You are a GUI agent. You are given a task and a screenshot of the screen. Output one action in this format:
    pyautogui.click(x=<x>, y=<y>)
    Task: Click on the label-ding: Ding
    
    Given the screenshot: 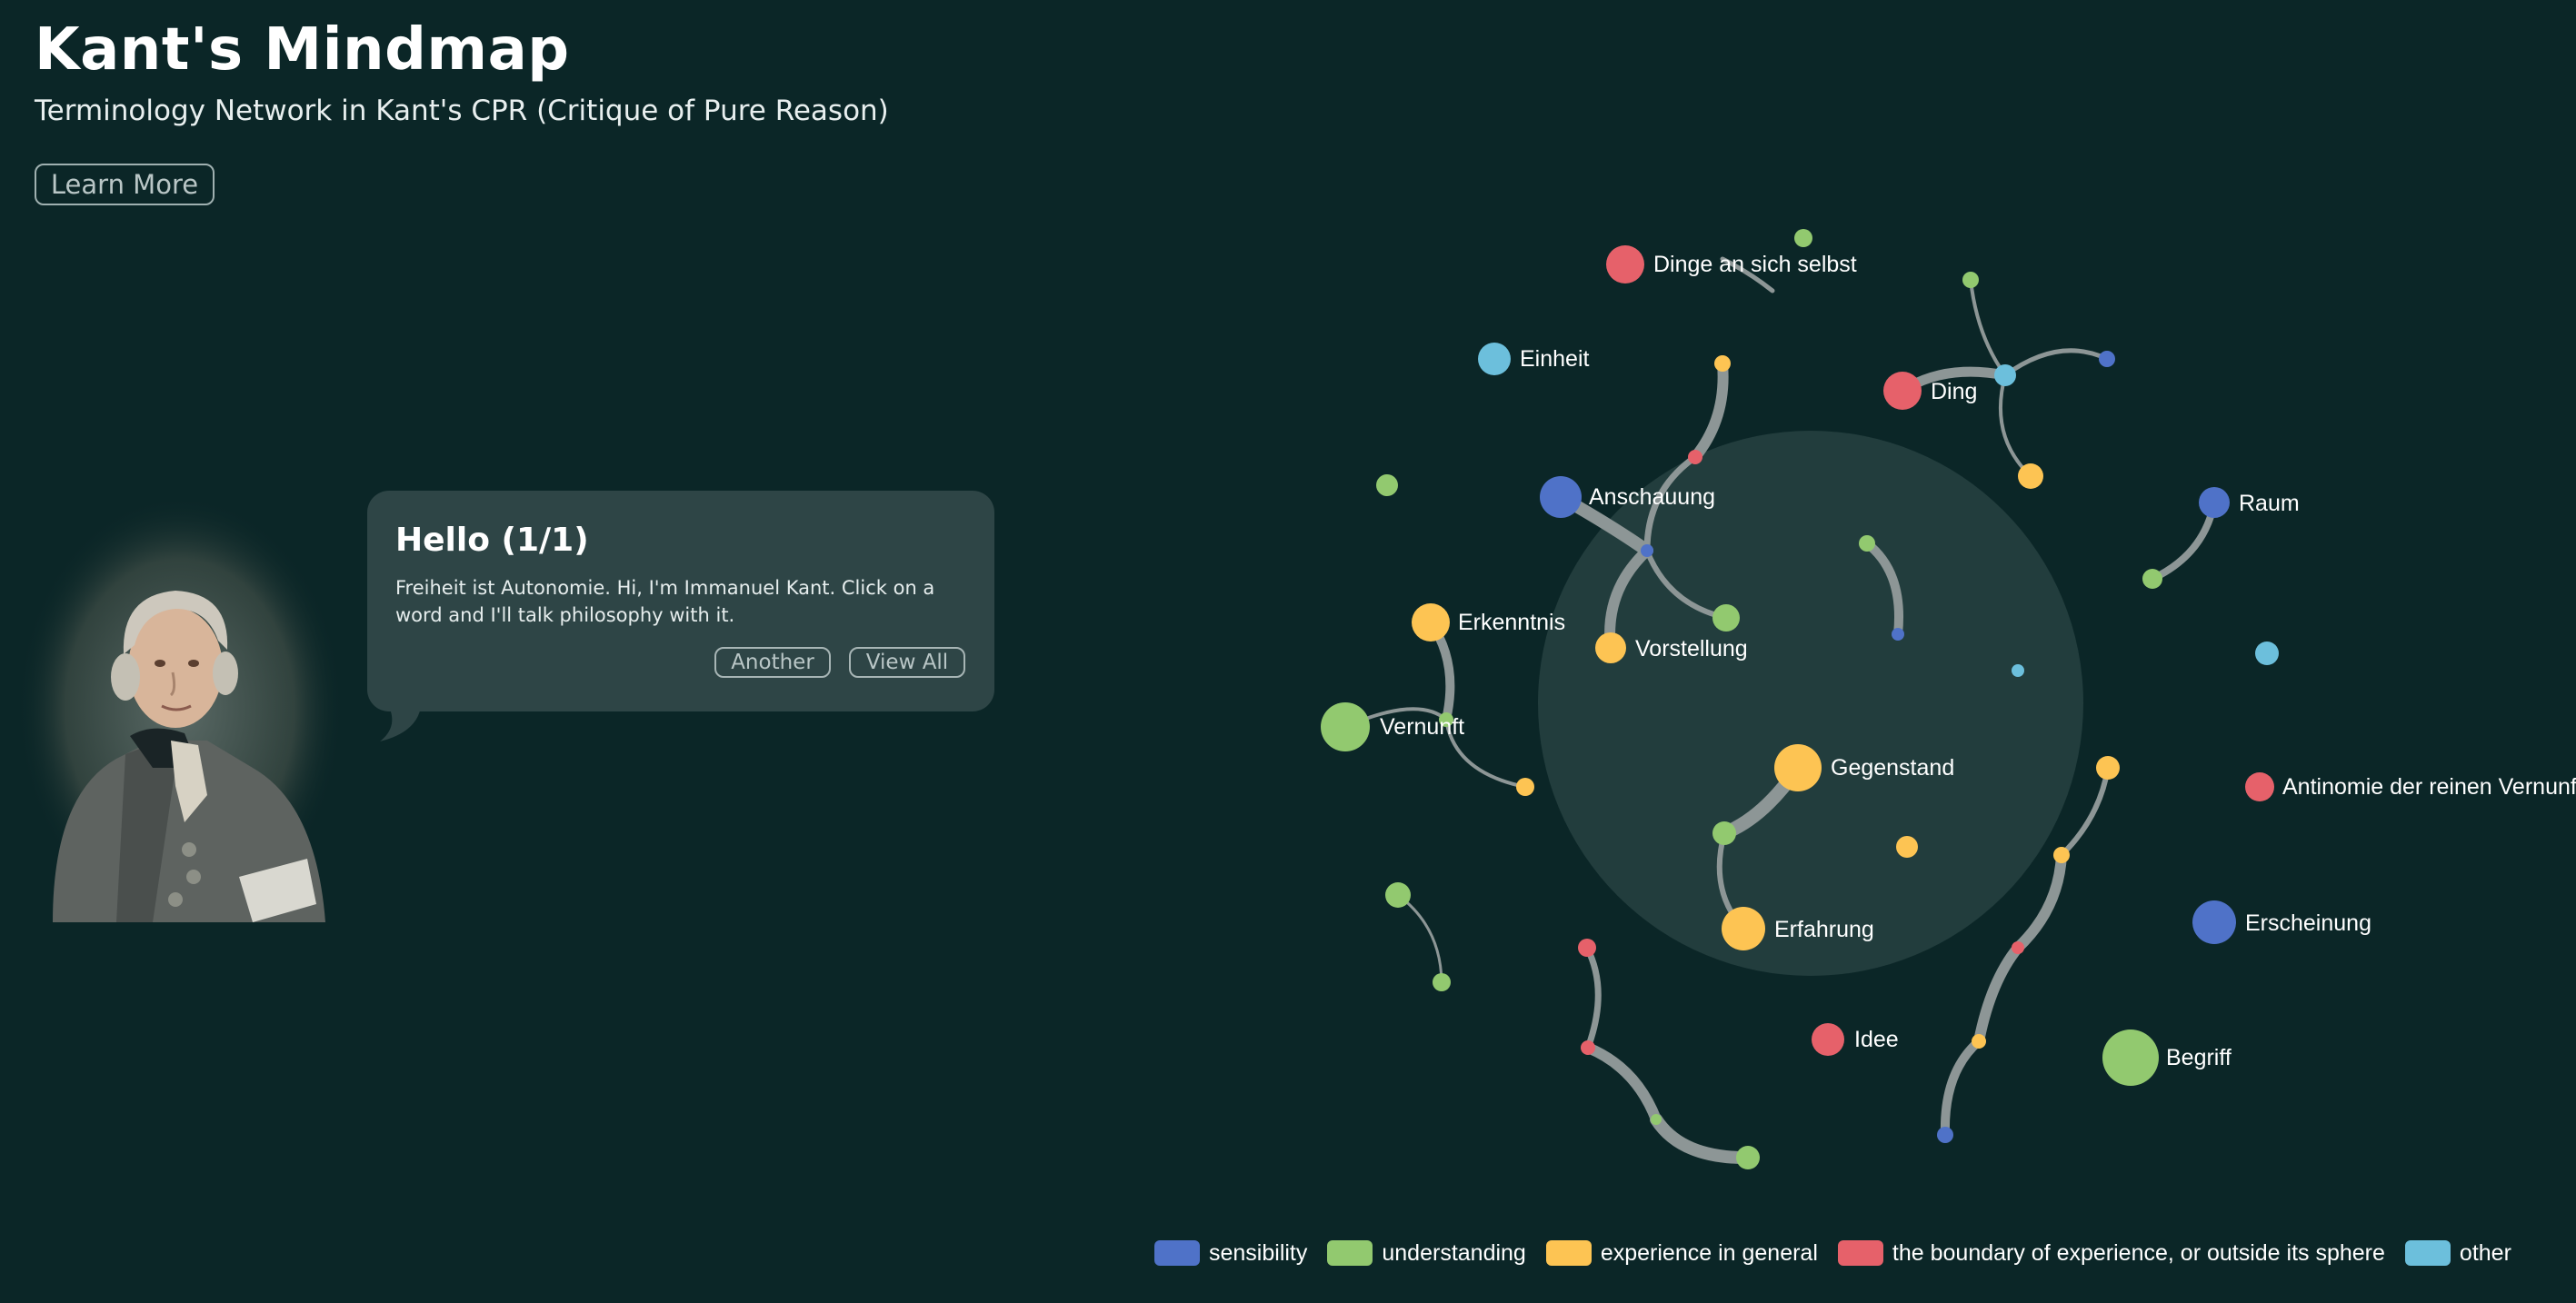 What is the action you would take?
    pyautogui.click(x=1954, y=391)
    